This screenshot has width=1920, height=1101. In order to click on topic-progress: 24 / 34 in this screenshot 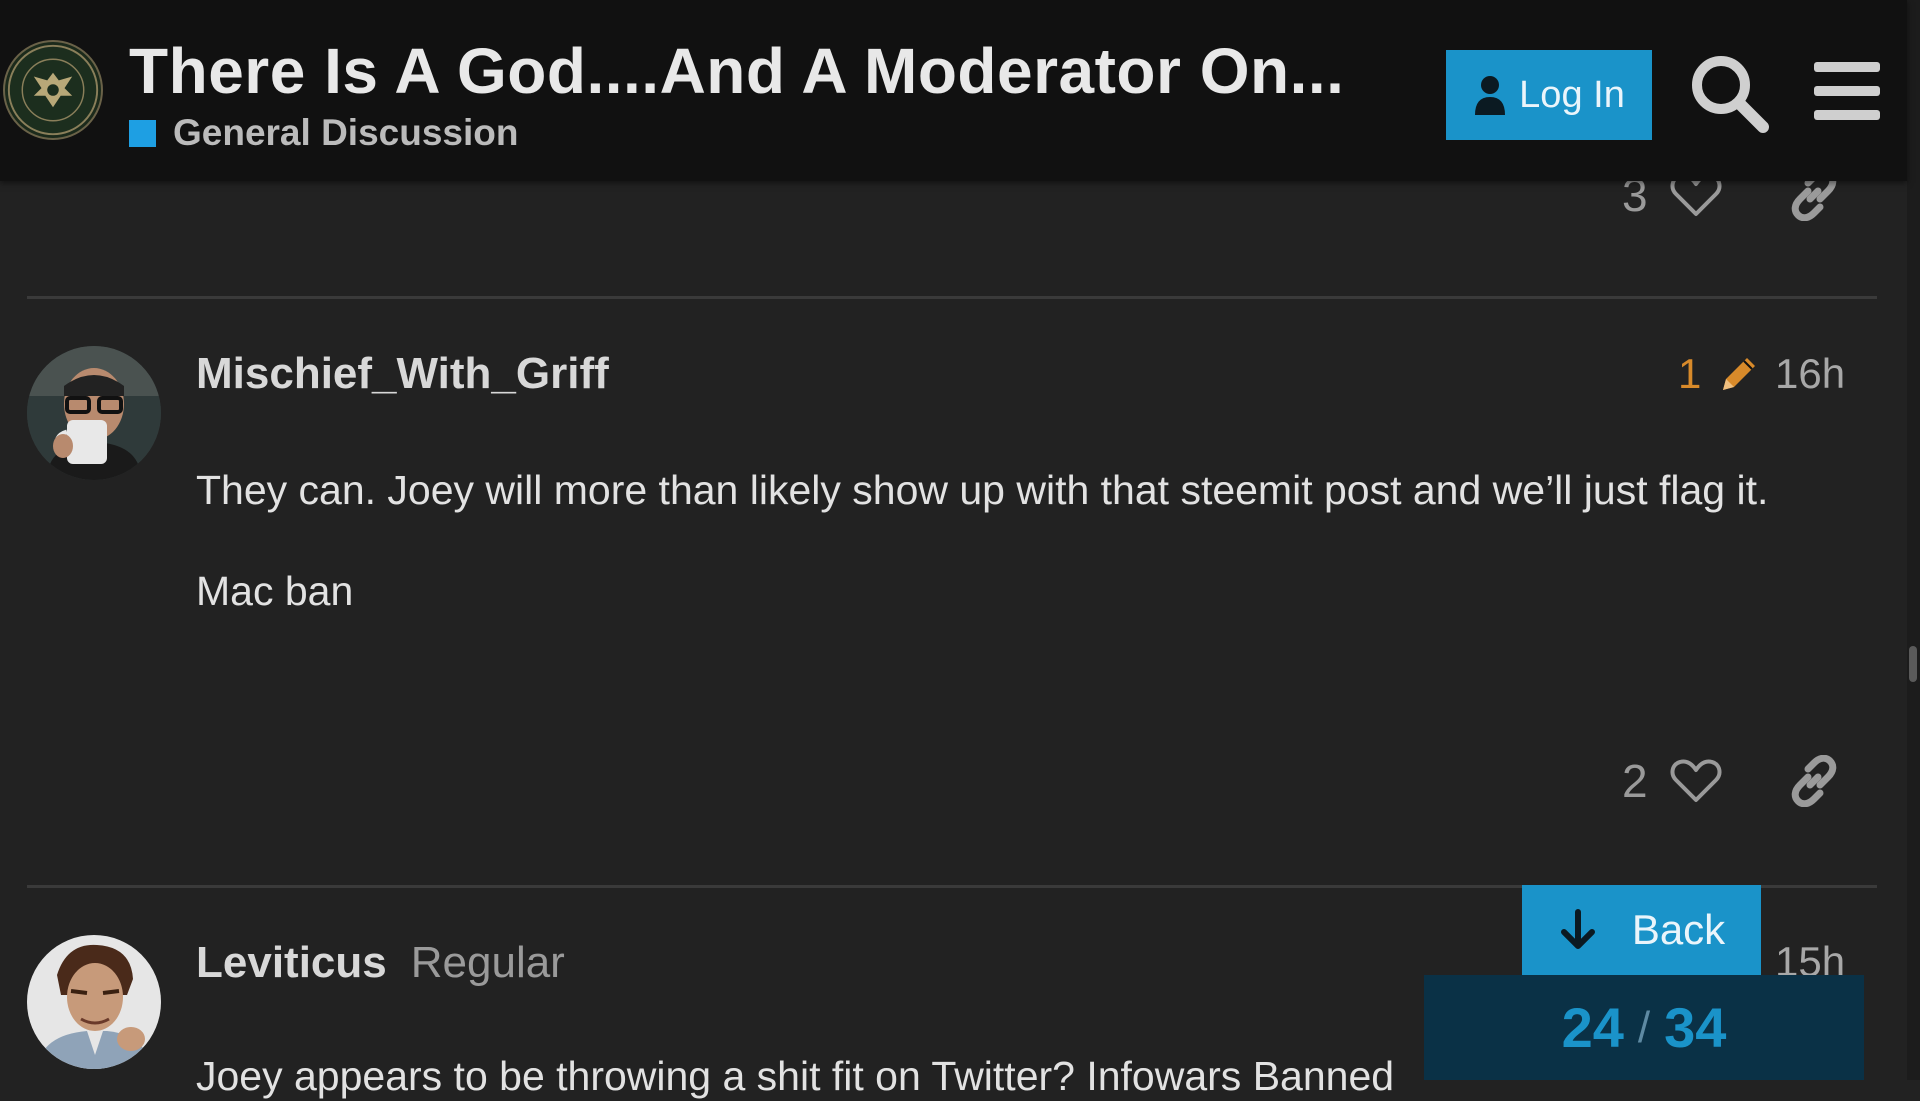, I will do `click(1644, 1027)`.